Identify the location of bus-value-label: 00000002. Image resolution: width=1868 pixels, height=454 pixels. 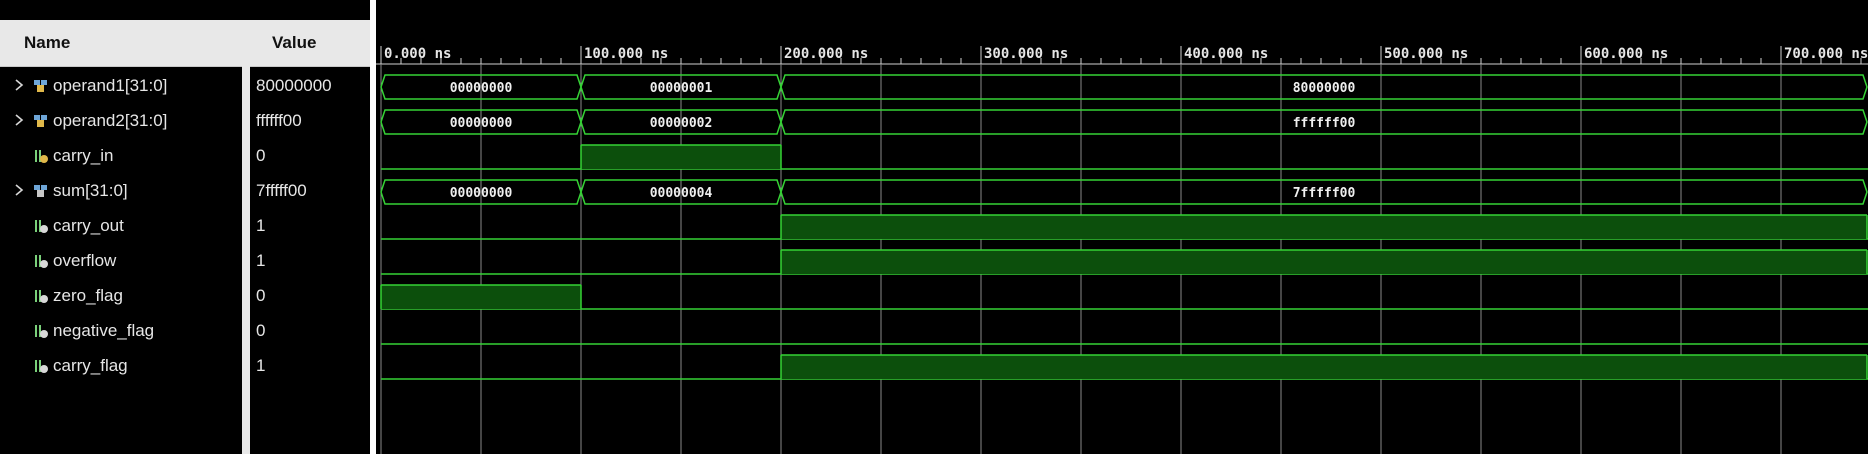
(681, 123).